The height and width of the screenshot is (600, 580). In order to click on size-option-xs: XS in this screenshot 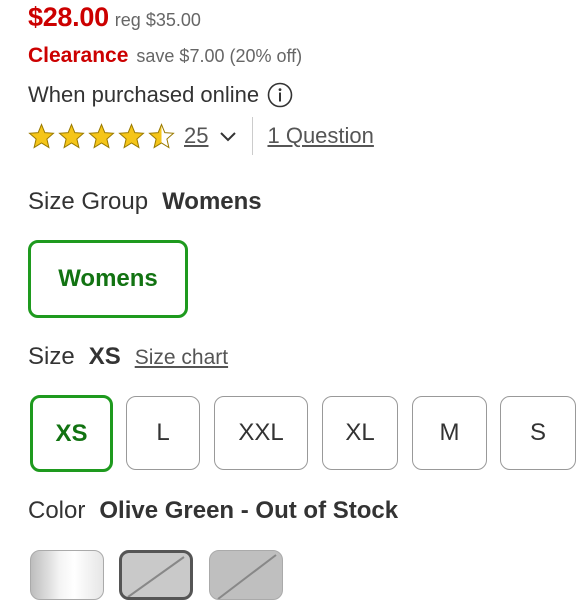, I will do `click(71, 433)`.